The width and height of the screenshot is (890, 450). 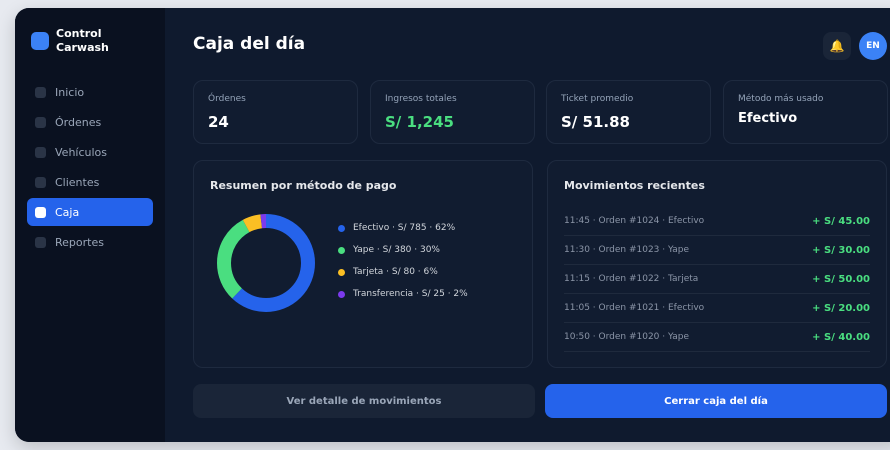 I want to click on avatar: EN, so click(x=873, y=46).